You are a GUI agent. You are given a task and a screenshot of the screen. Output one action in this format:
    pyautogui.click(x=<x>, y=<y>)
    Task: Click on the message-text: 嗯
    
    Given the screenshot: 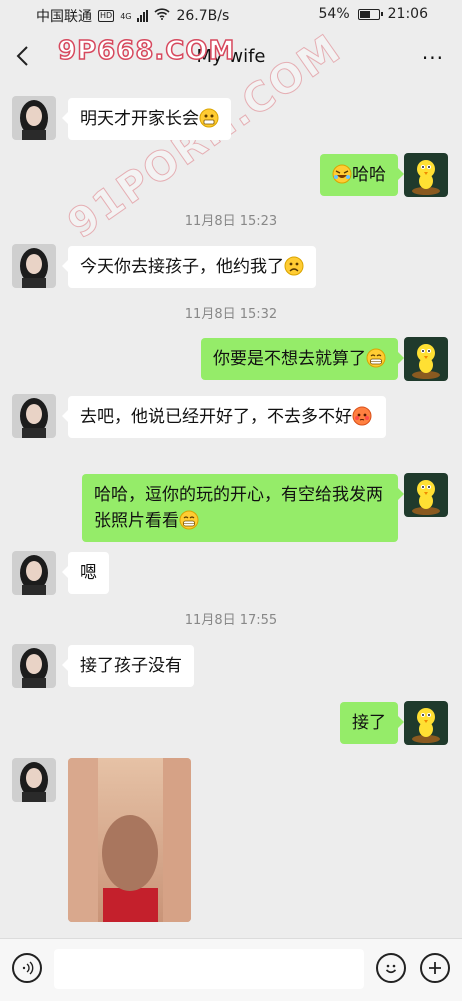 What is the action you would take?
    pyautogui.click(x=88, y=573)
    